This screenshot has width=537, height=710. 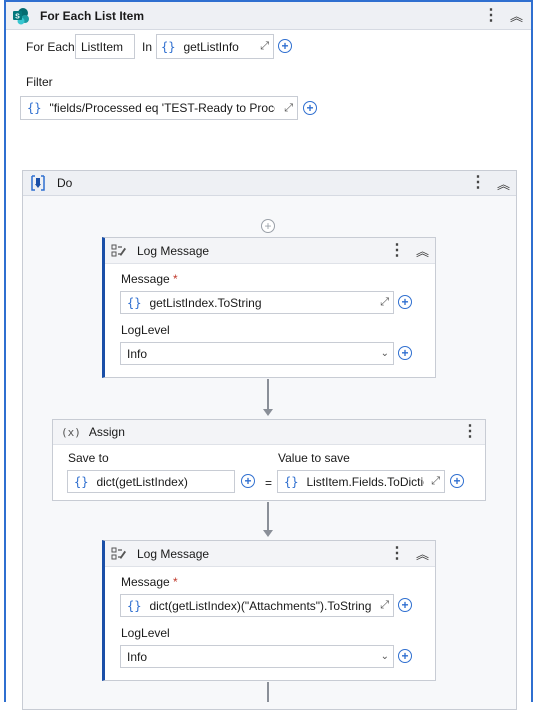 What do you see at coordinates (269, 432) in the screenshot?
I see `assign-header: (x) Assign ⋮` at bounding box center [269, 432].